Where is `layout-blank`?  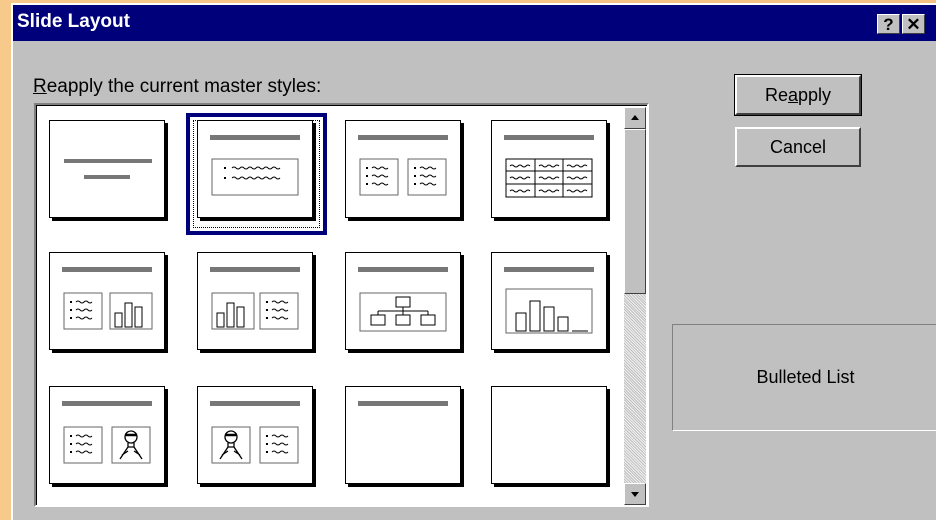 layout-blank is located at coordinates (549, 435).